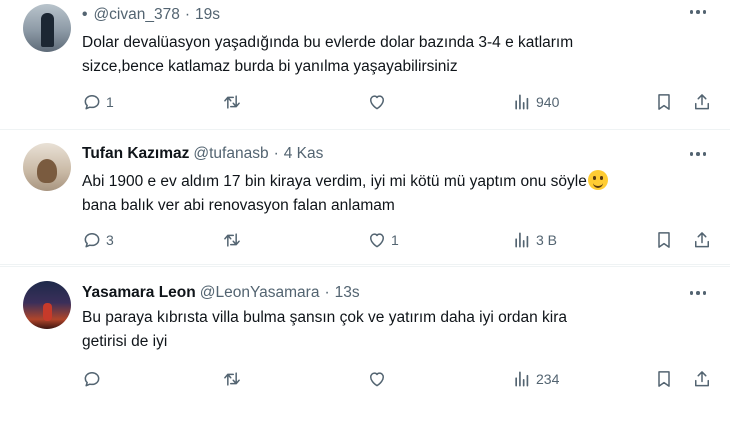 This screenshot has height=421, width=730. What do you see at coordinates (548, 102) in the screenshot?
I see `views-count: 940` at bounding box center [548, 102].